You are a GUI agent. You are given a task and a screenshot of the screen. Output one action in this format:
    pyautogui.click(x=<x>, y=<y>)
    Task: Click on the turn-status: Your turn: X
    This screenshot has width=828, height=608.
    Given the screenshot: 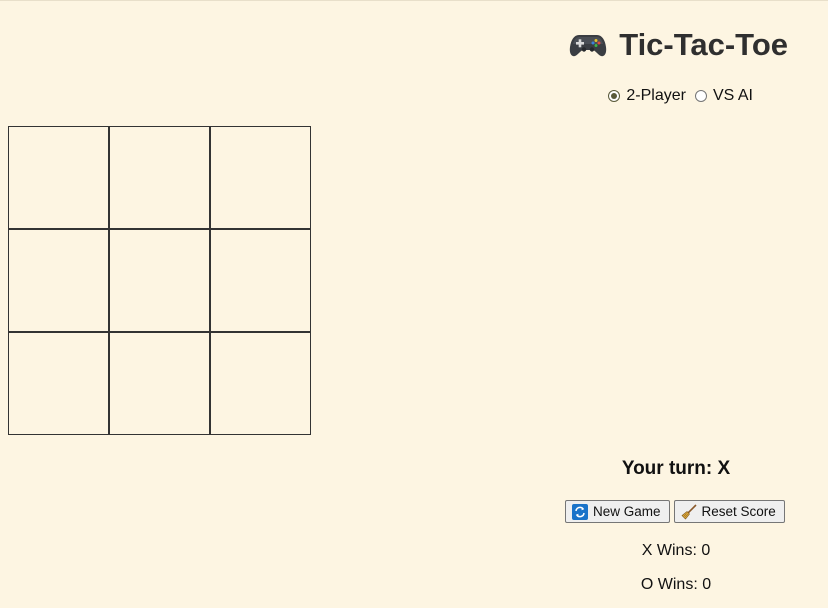 What is the action you would take?
    pyautogui.click(x=676, y=468)
    